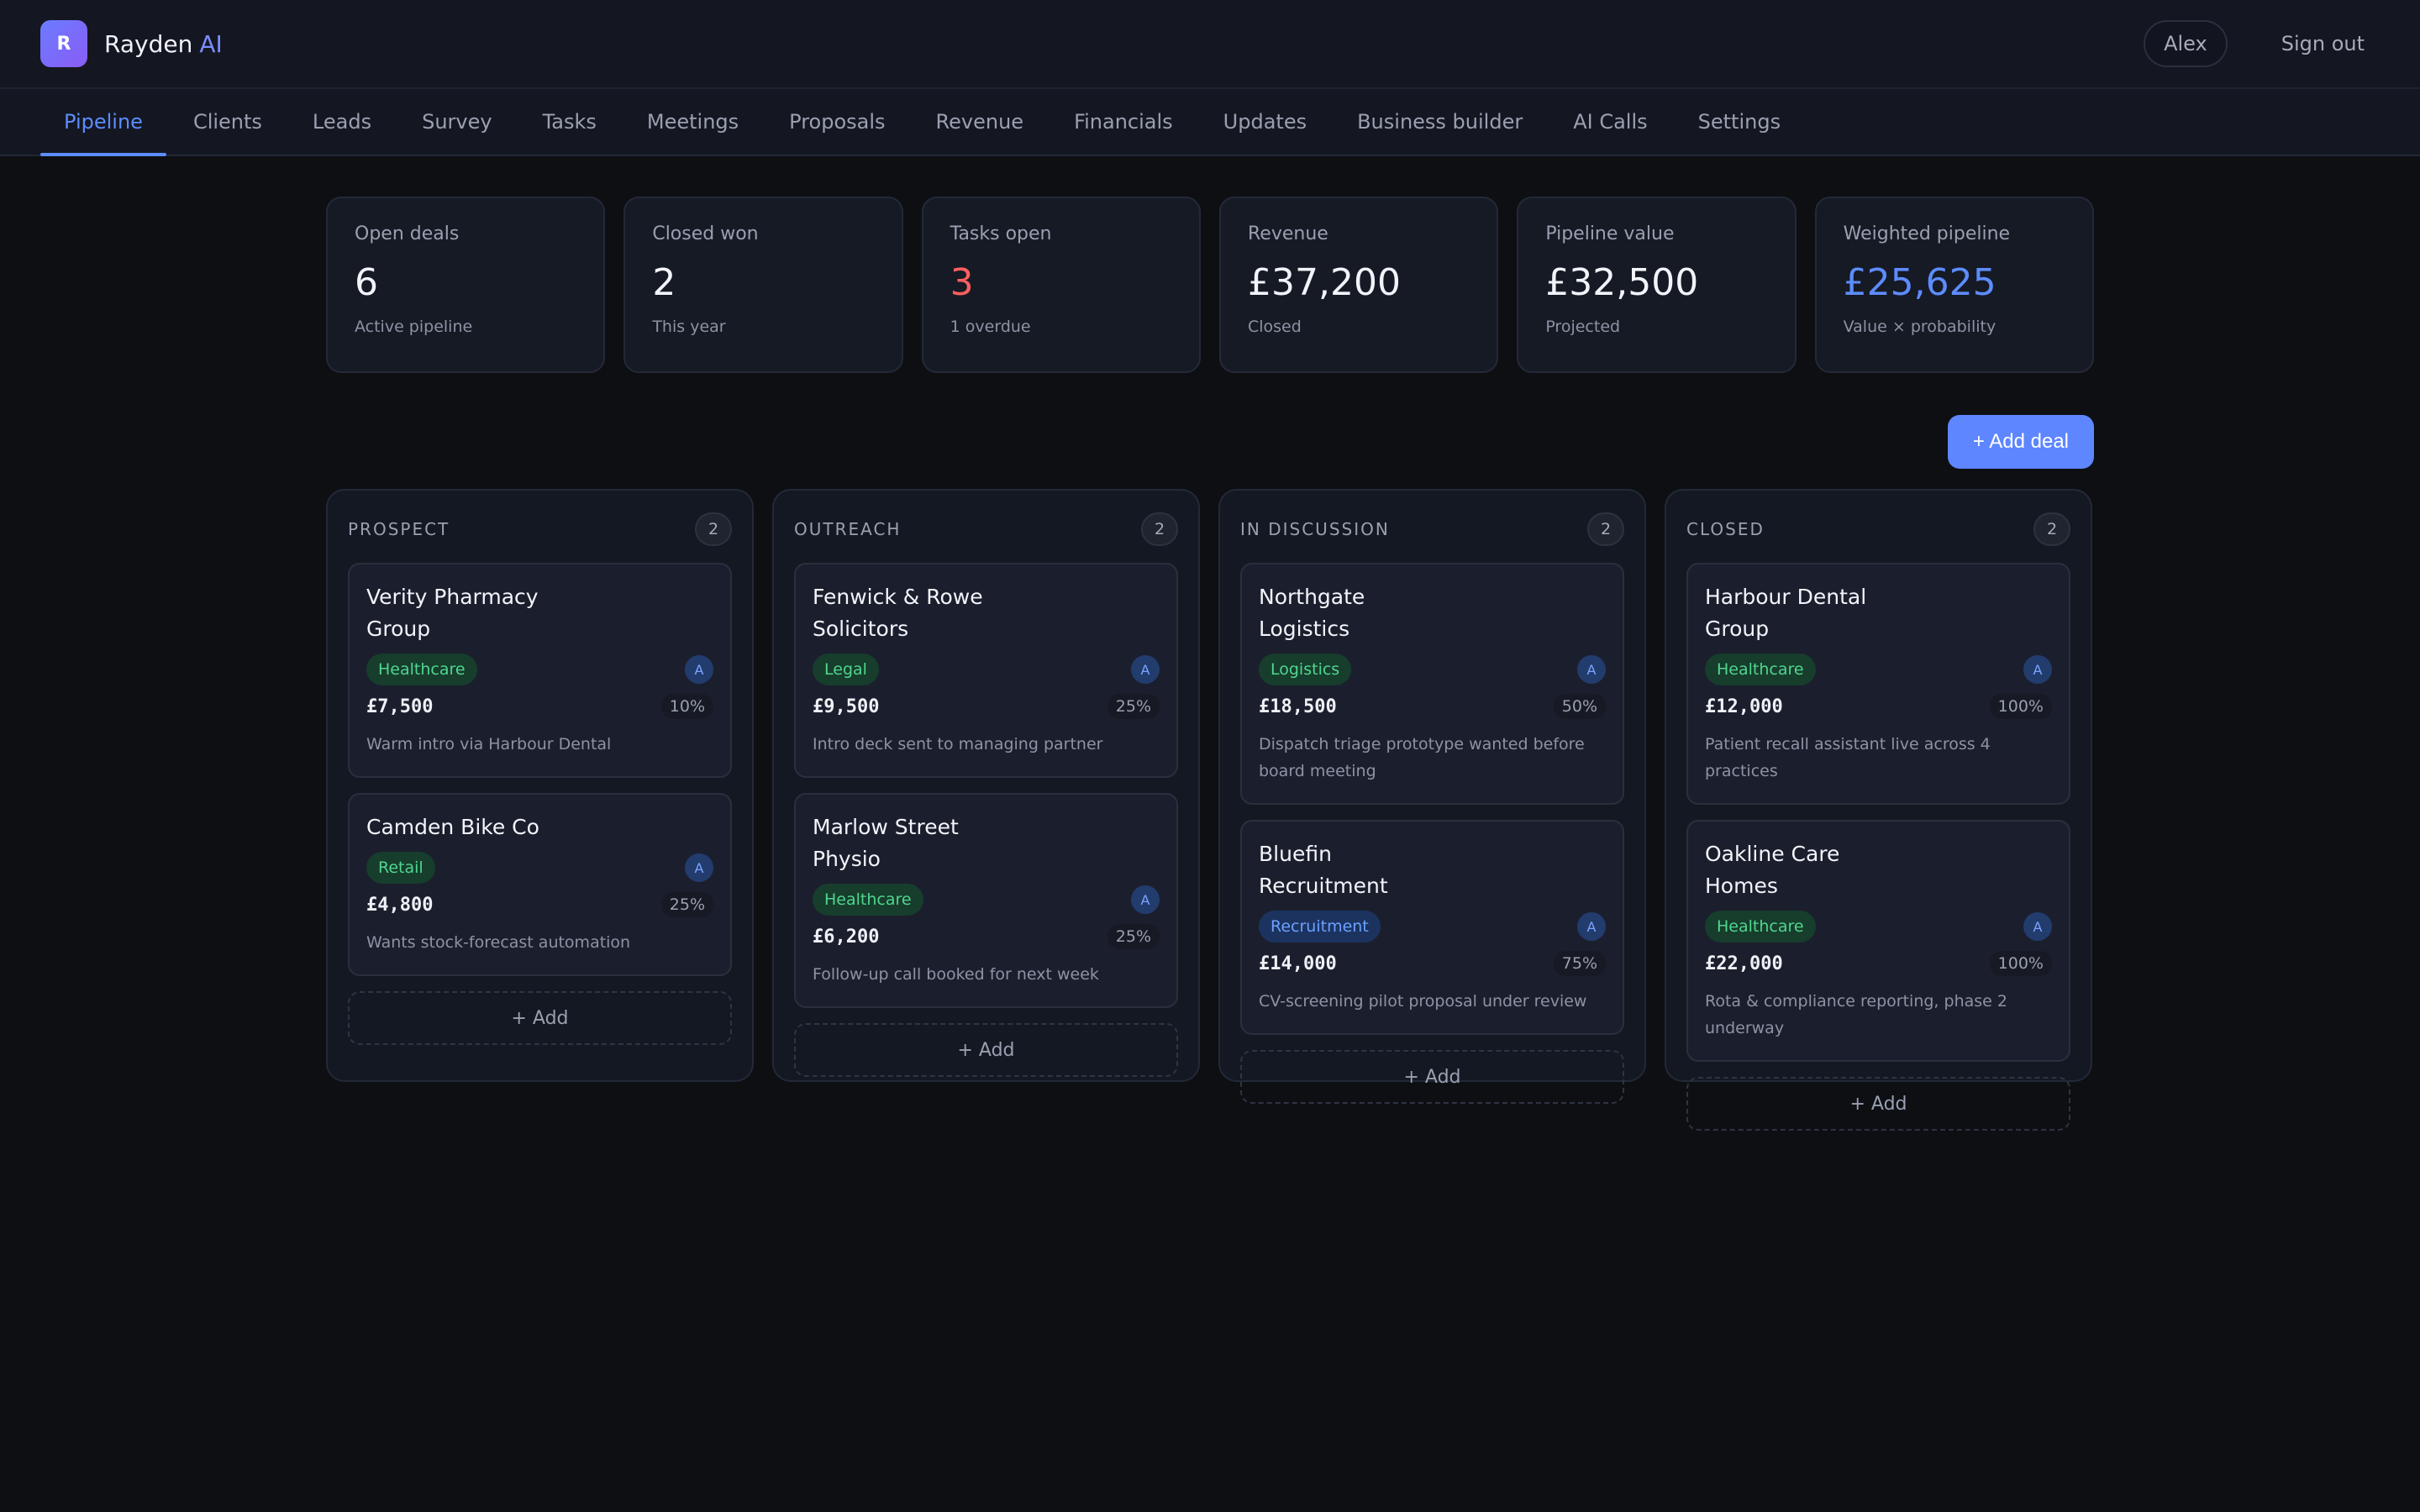  Describe the element at coordinates (407, 233) in the screenshot. I see `stat-label: Open deals` at that location.